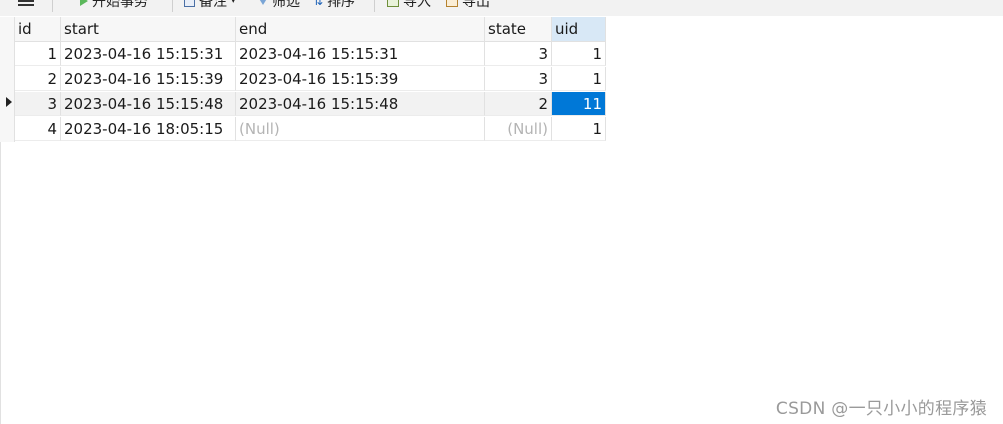  What do you see at coordinates (579, 104) in the screenshot?
I see `cell-uid-selected: 11` at bounding box center [579, 104].